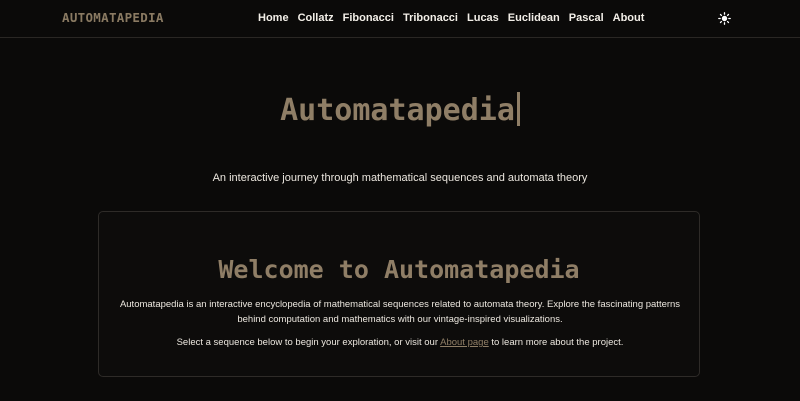 This screenshot has width=800, height=401. Describe the element at coordinates (518, 109) in the screenshot. I see `typing-cursor` at that location.